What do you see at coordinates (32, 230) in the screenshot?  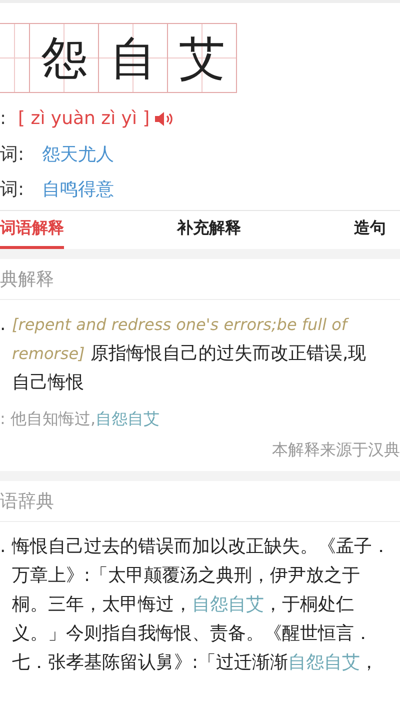 I see `tab: 词语解释` at bounding box center [32, 230].